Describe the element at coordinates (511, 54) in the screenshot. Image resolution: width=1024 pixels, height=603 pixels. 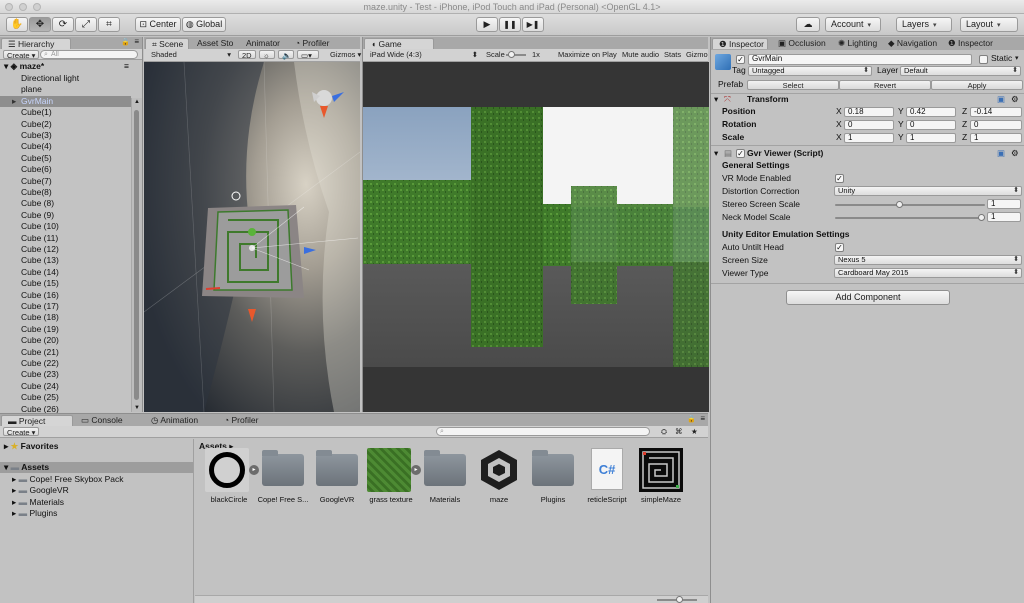
I see `scale-slider-knob` at that location.